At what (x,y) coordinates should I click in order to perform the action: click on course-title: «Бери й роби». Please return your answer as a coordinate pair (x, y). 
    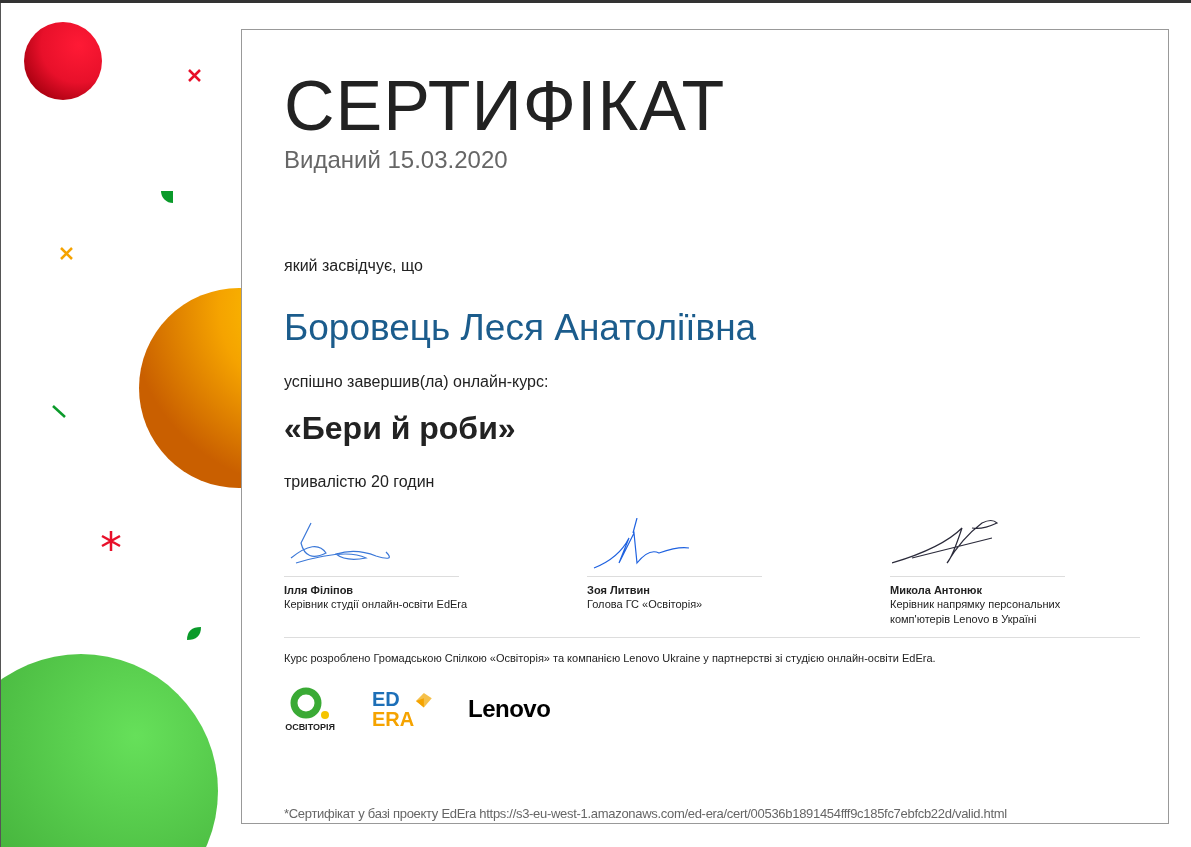
    Looking at the image, I should click on (400, 428).